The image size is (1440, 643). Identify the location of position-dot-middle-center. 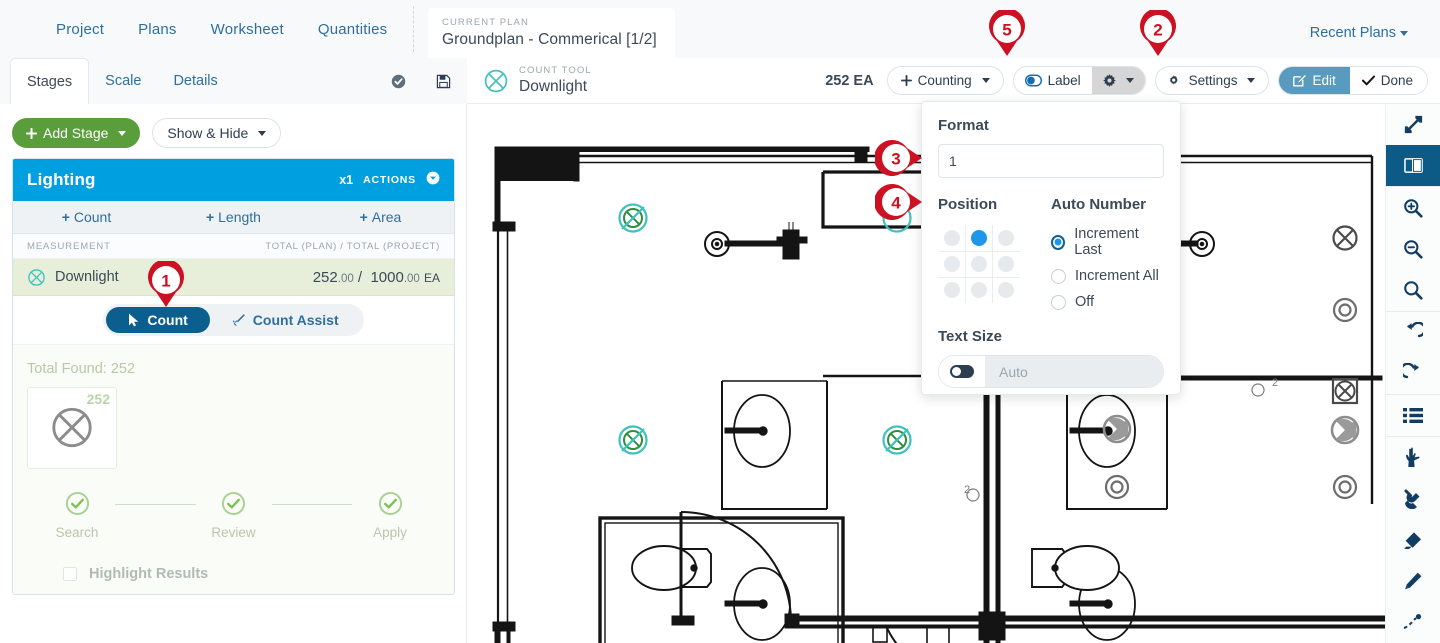
(978, 264).